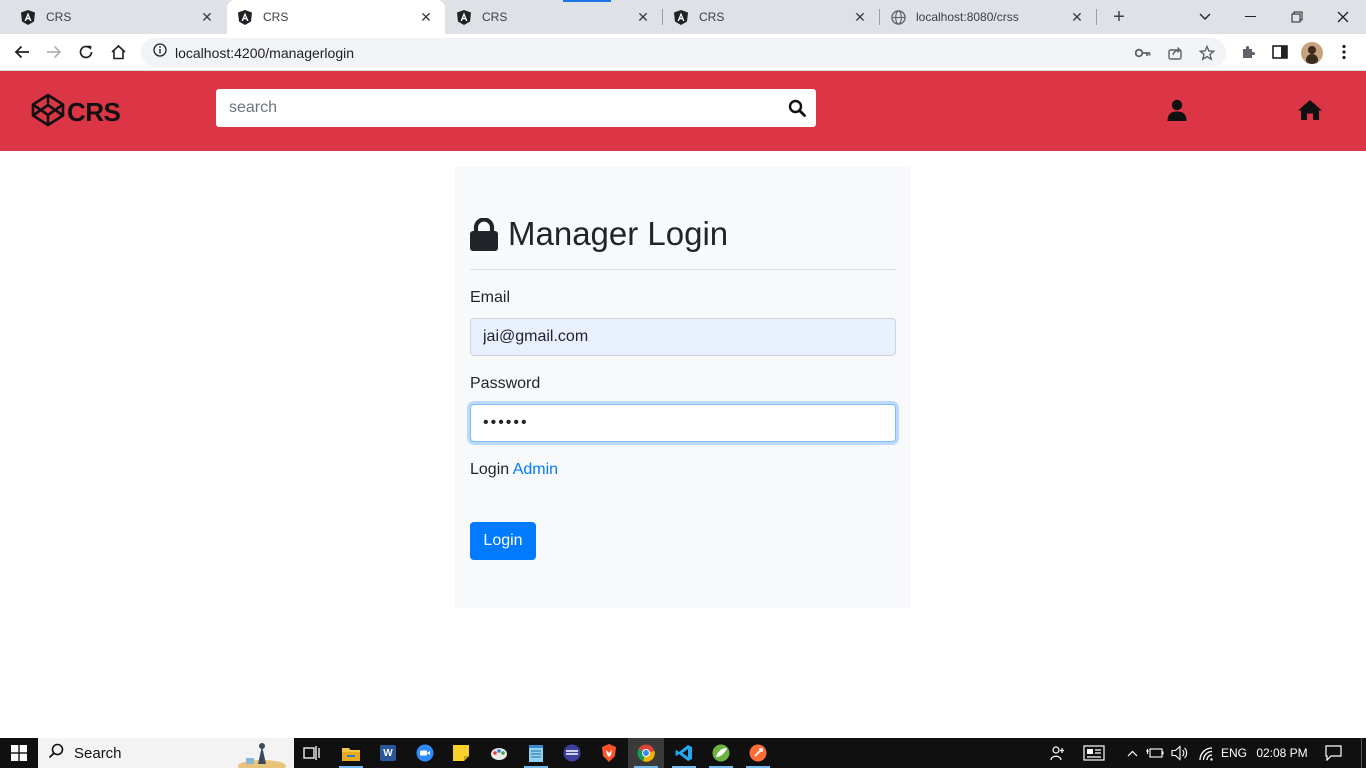  What do you see at coordinates (1343, 17) in the screenshot?
I see `window-close-icon` at bounding box center [1343, 17].